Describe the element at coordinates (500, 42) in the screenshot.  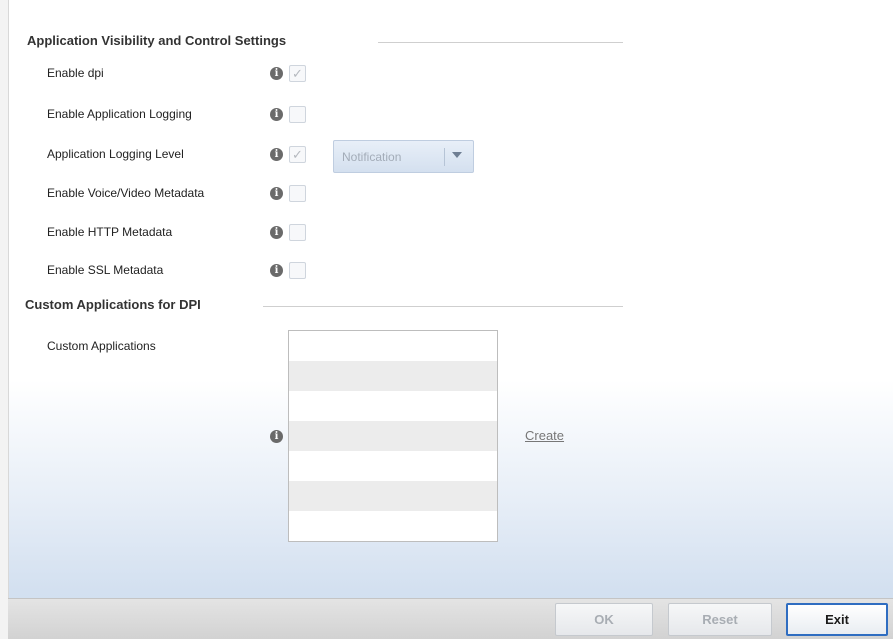
I see `avc-section-divider` at that location.